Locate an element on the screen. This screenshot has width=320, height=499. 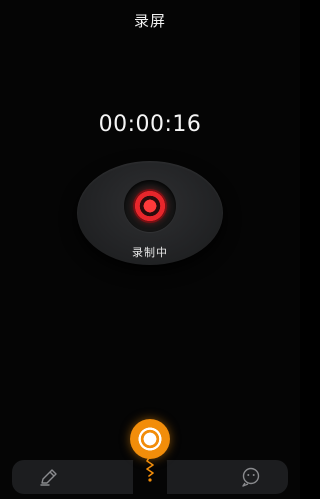
sound-wave-icon is located at coordinates (150, 469).